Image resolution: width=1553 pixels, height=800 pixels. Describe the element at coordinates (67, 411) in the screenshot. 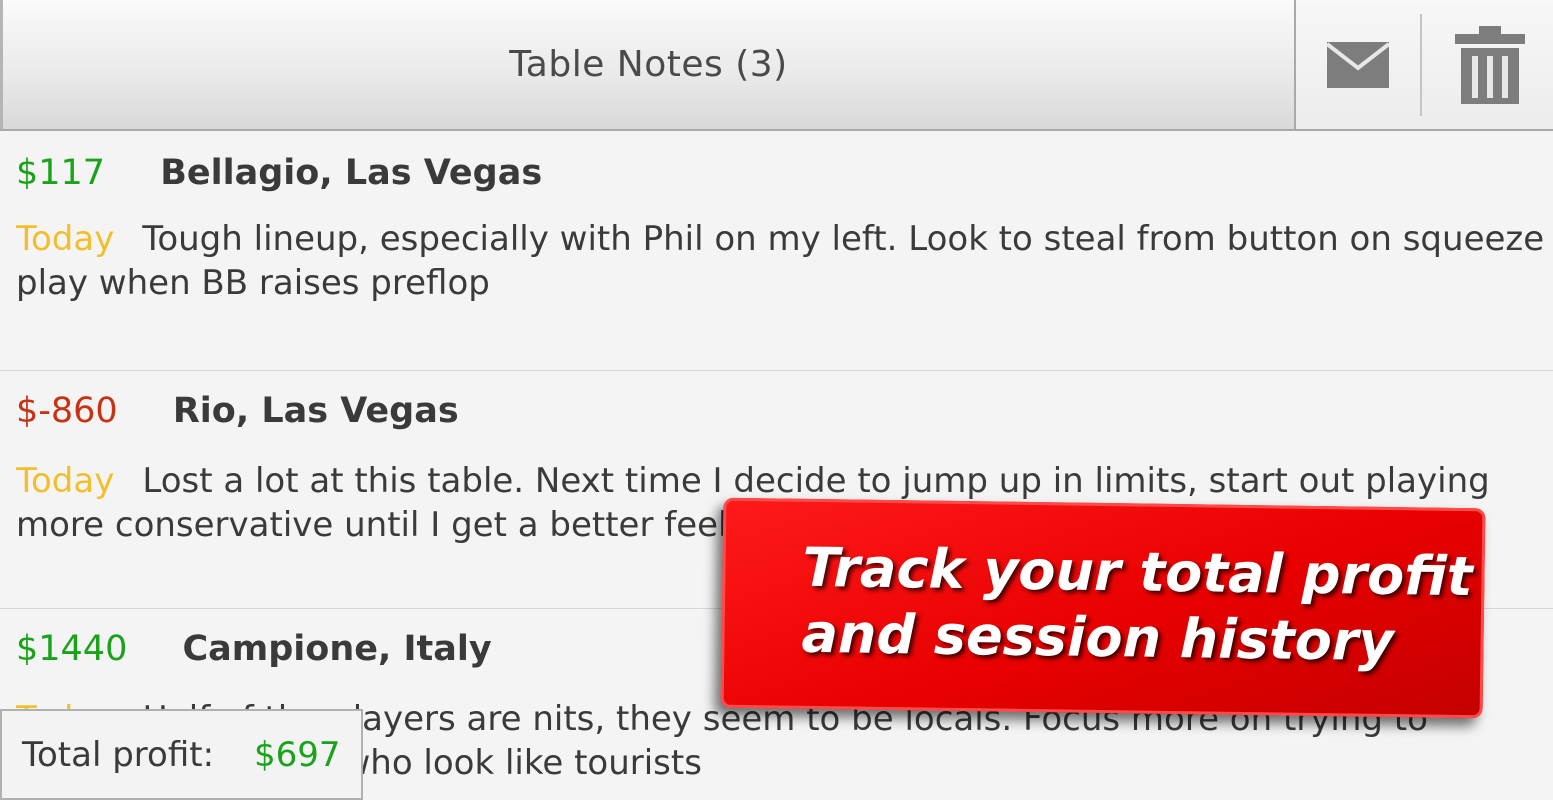

I see `profit-amount: $-860` at that location.